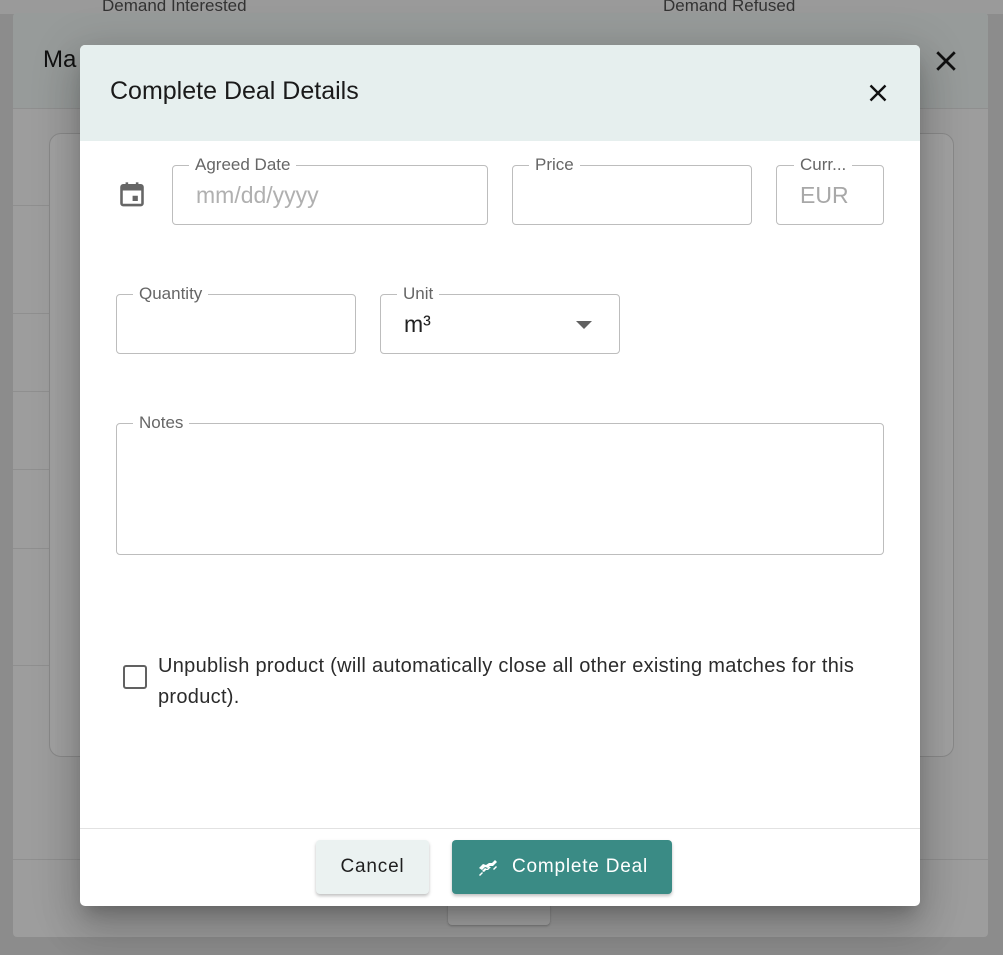 Image resolution: width=1003 pixels, height=955 pixels. Describe the element at coordinates (554, 165) in the screenshot. I see `price-label: Price` at that location.